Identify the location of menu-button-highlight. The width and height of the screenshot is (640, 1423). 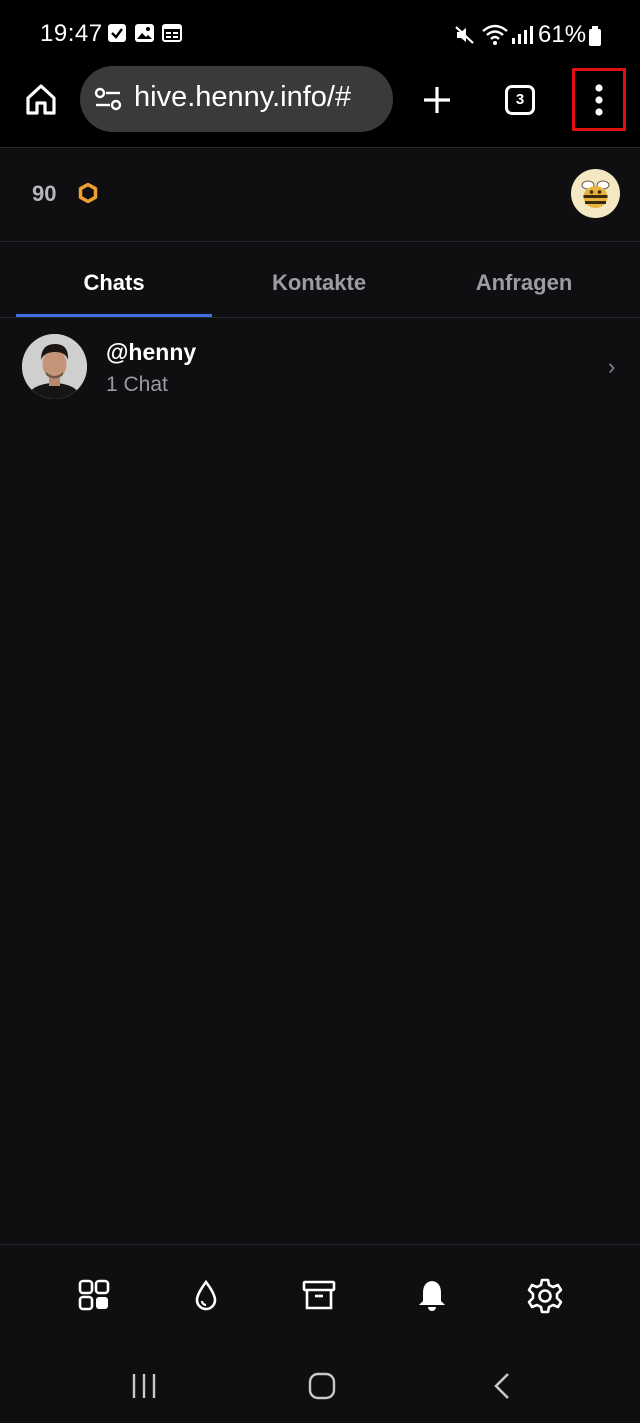
(599, 99).